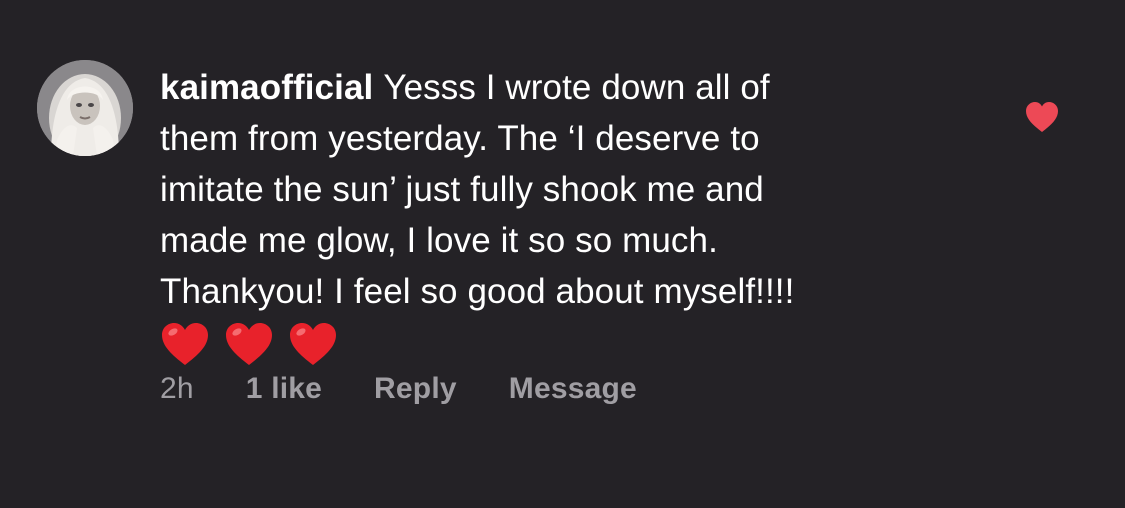 The width and height of the screenshot is (1125, 508). I want to click on comment-meta: 2h 1 like Reply Message, so click(398, 389).